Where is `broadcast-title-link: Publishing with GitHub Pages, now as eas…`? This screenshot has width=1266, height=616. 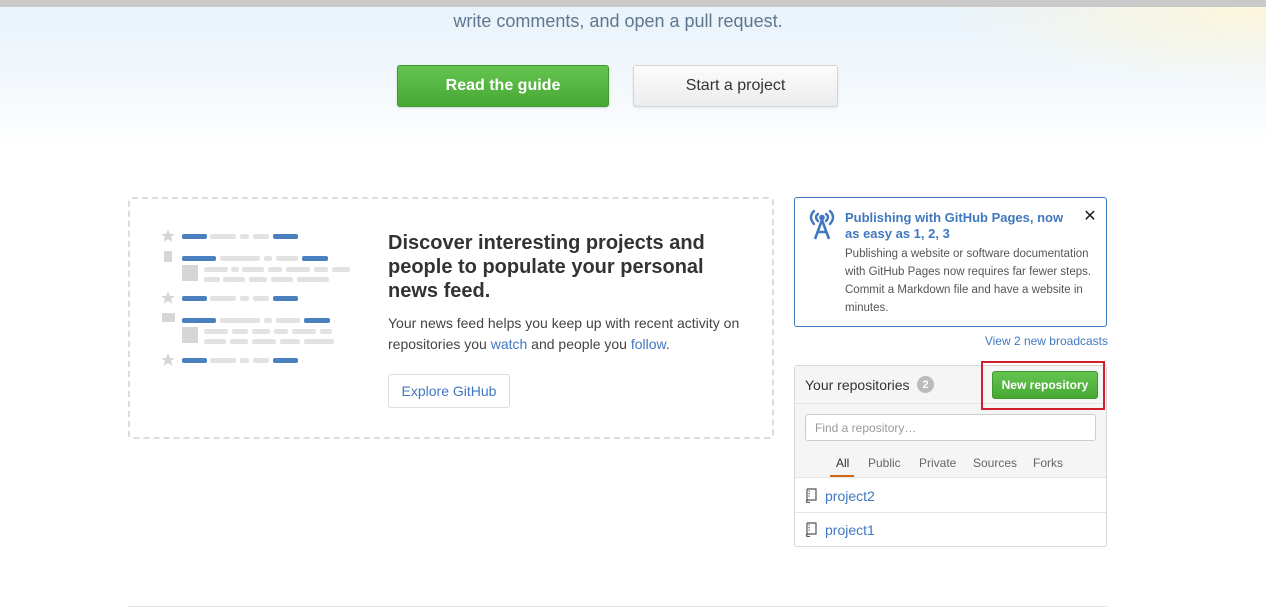
broadcast-title-link: Publishing with GitHub Pages, now as eas… is located at coordinates (962, 226).